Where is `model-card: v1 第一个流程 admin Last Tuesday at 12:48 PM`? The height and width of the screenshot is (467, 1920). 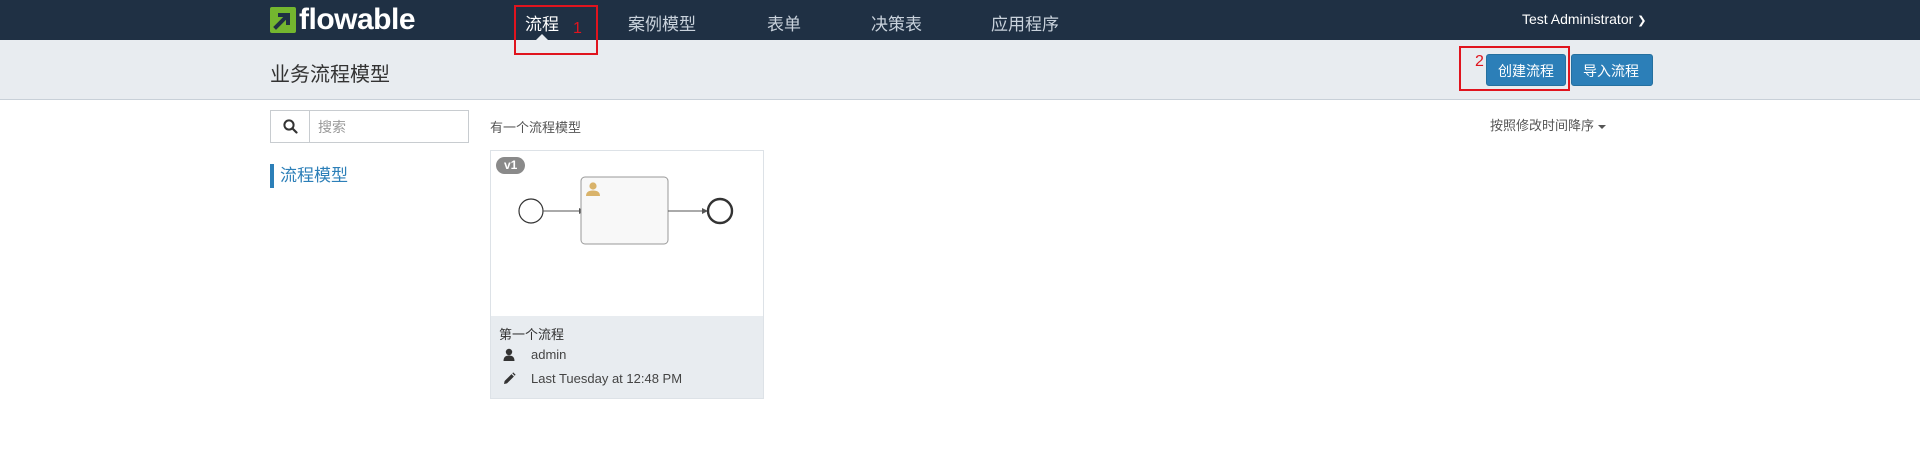 model-card: v1 第一个流程 admin Last Tuesday at 12:48 PM is located at coordinates (627, 274).